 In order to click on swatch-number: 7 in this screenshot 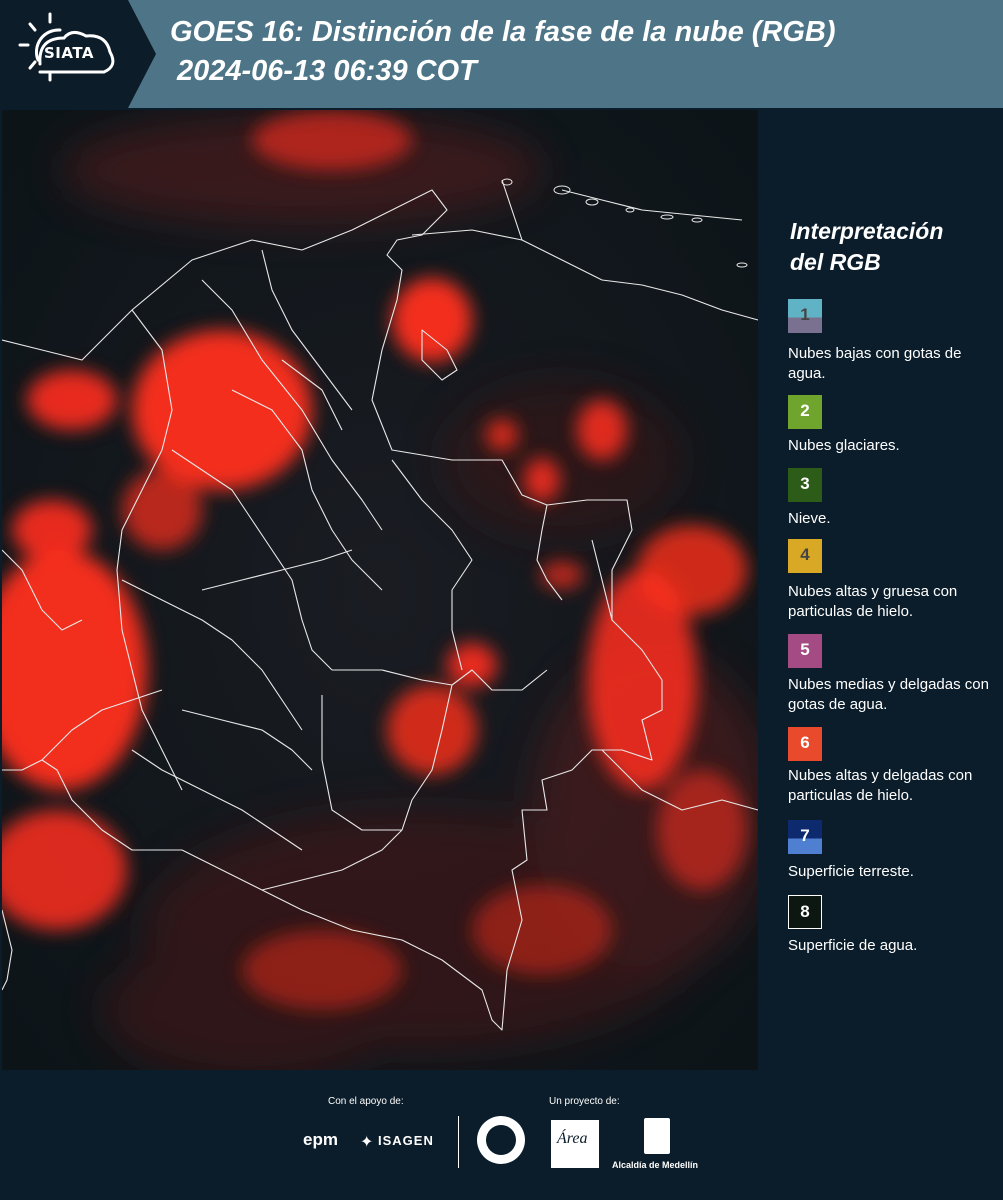, I will do `click(805, 835)`.